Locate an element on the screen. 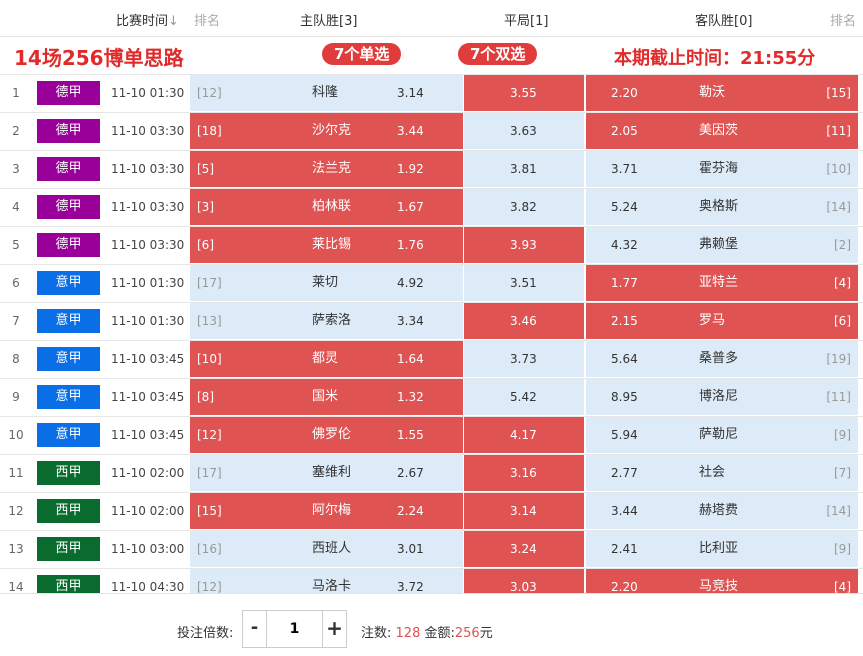  draw-option: 5.42 is located at coordinates (524, 397).